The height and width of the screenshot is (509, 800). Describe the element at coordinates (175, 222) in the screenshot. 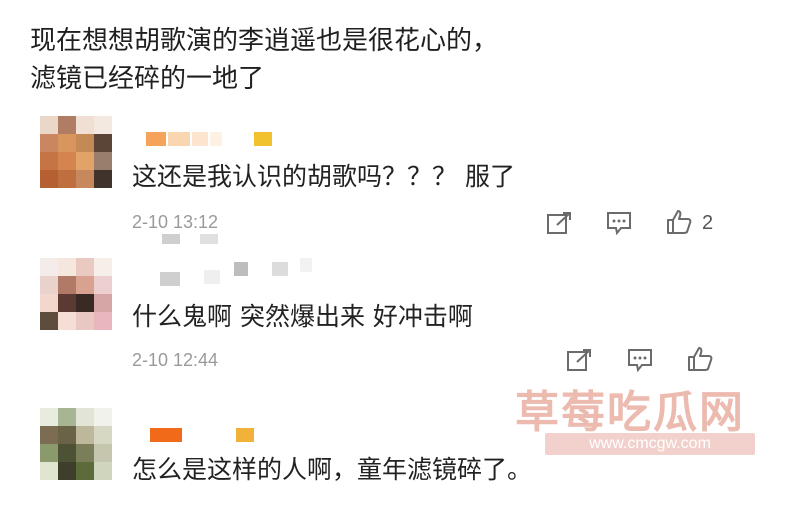

I see `comment-time: 2-10 13:12` at that location.